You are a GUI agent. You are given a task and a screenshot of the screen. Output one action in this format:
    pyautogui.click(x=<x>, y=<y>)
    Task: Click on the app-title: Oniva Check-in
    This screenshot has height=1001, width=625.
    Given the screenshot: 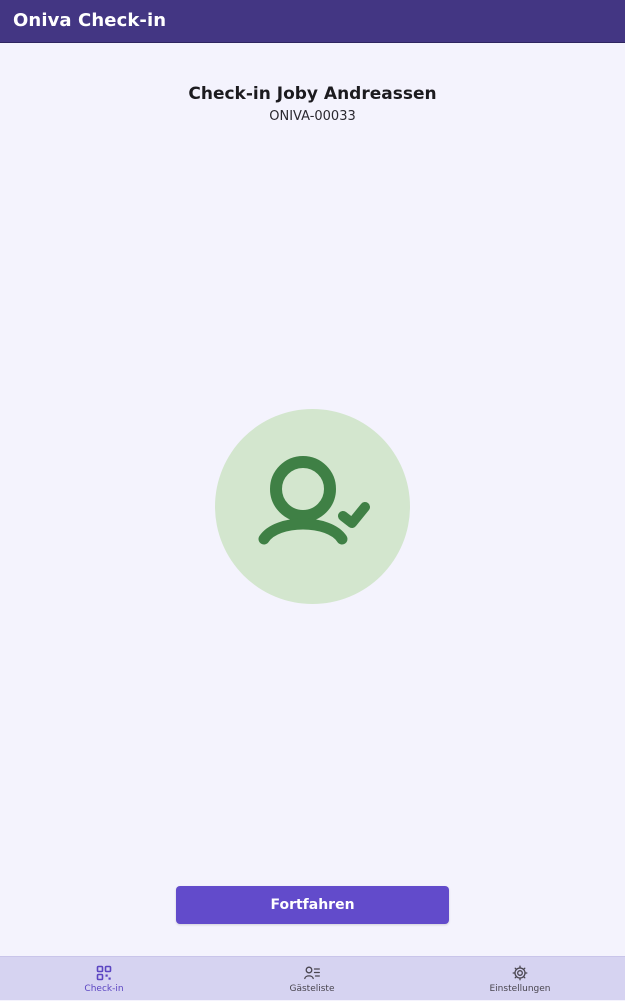 What is the action you would take?
    pyautogui.click(x=90, y=20)
    